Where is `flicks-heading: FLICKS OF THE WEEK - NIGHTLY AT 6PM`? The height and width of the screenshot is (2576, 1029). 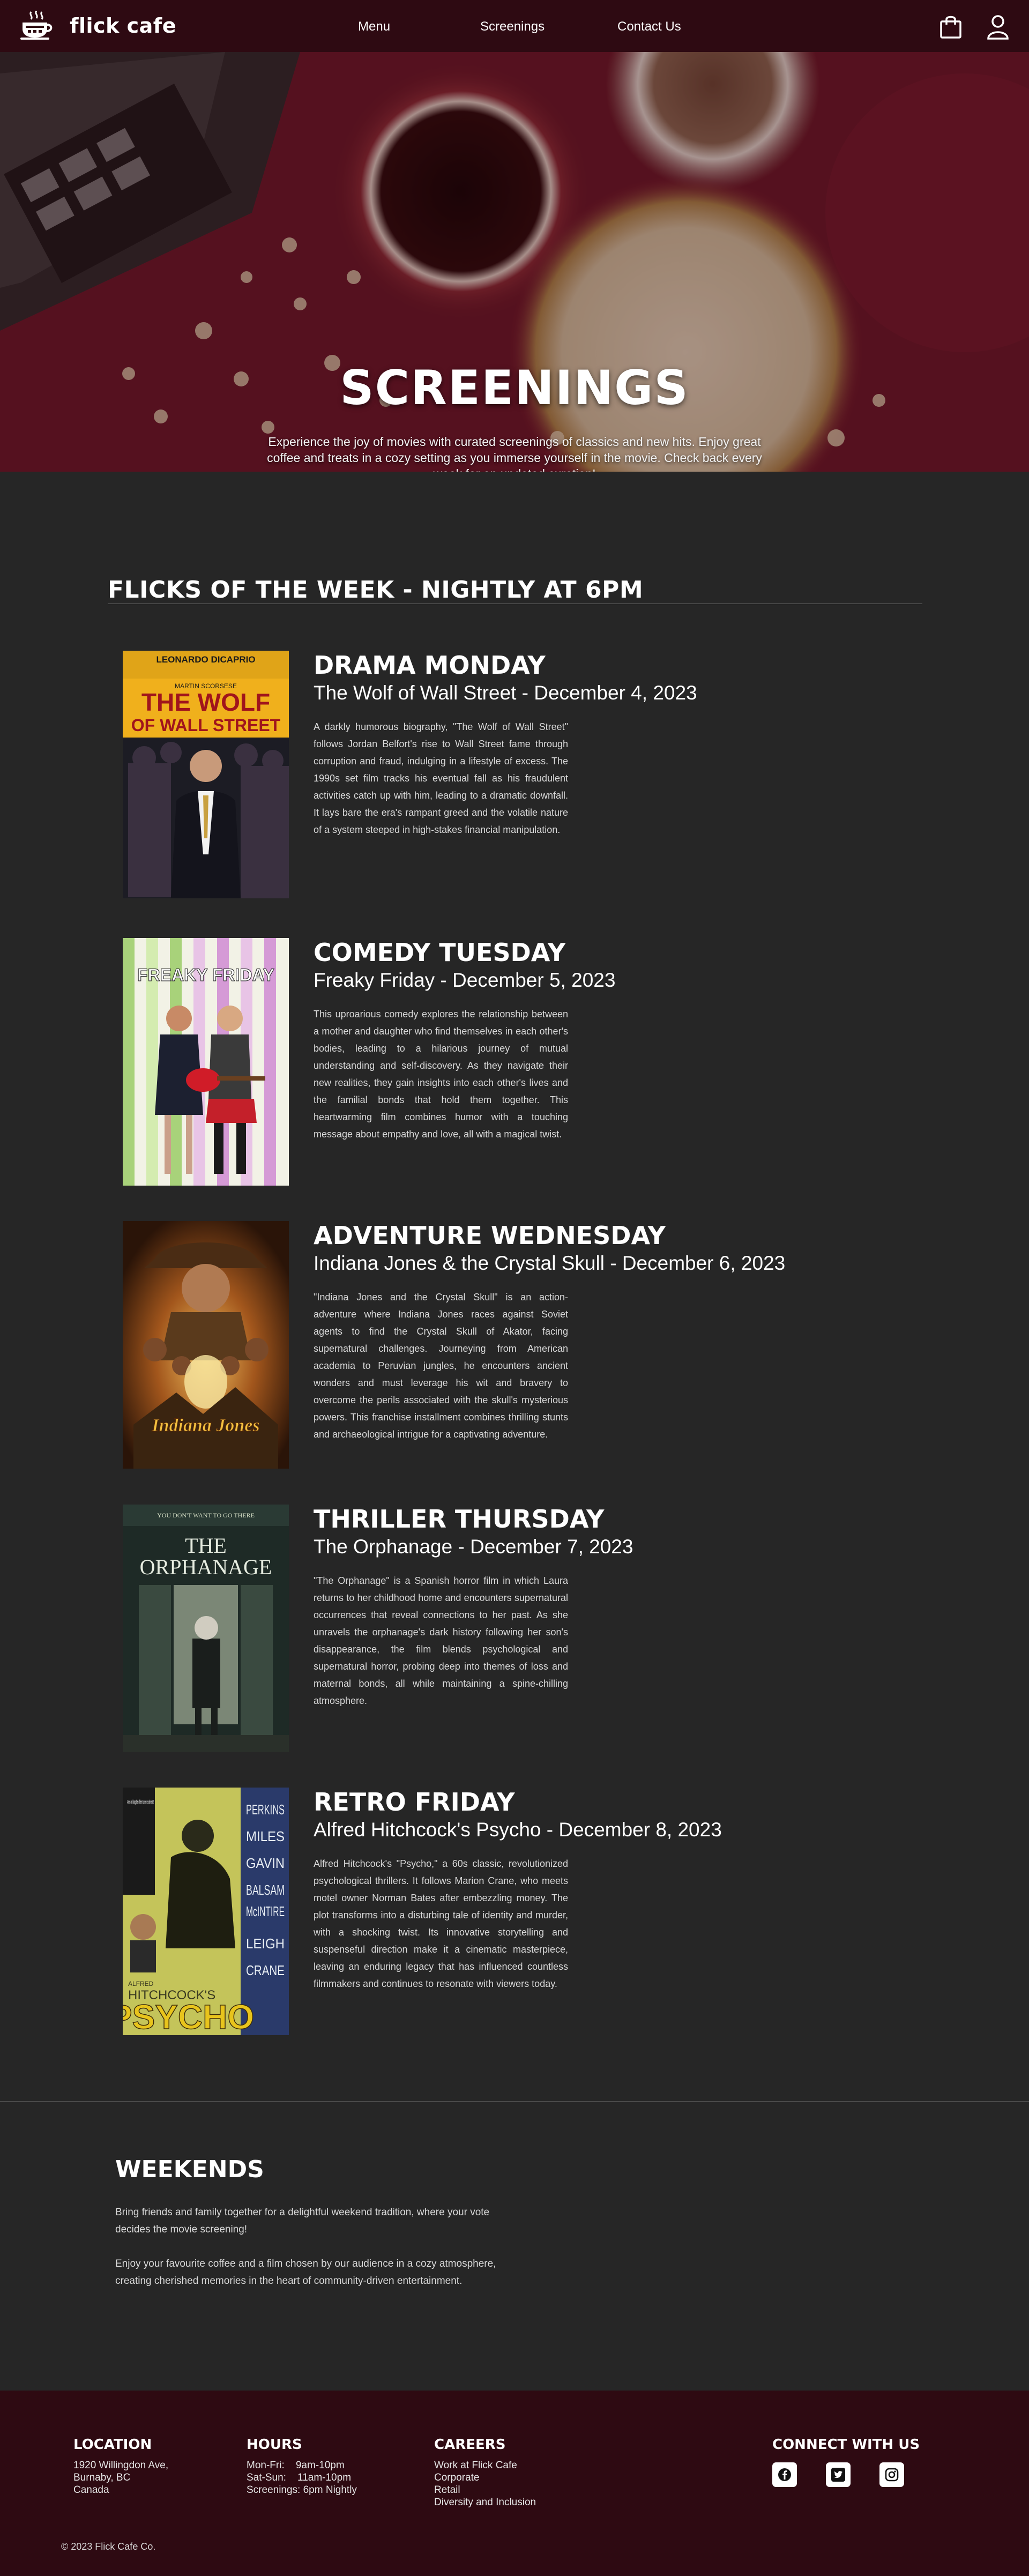
flicks-heading: FLICKS OF THE WEEK - NIGHTLY AT 6PM is located at coordinates (376, 590).